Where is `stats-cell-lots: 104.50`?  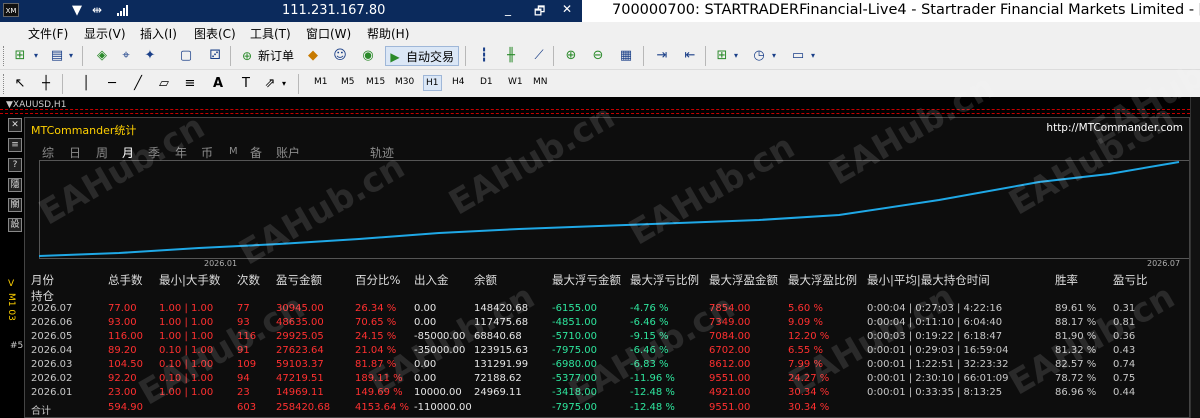
stats-cell-lots: 104.50 is located at coordinates (125, 364).